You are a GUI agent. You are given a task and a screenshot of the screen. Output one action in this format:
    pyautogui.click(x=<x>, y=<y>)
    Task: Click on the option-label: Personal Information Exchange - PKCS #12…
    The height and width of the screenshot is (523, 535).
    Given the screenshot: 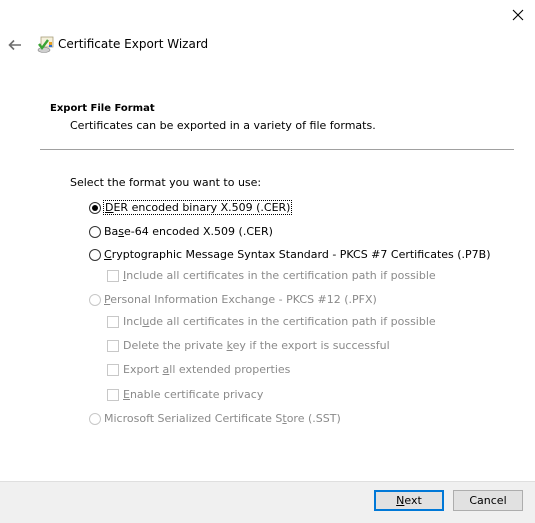 What is the action you would take?
    pyautogui.click(x=240, y=299)
    